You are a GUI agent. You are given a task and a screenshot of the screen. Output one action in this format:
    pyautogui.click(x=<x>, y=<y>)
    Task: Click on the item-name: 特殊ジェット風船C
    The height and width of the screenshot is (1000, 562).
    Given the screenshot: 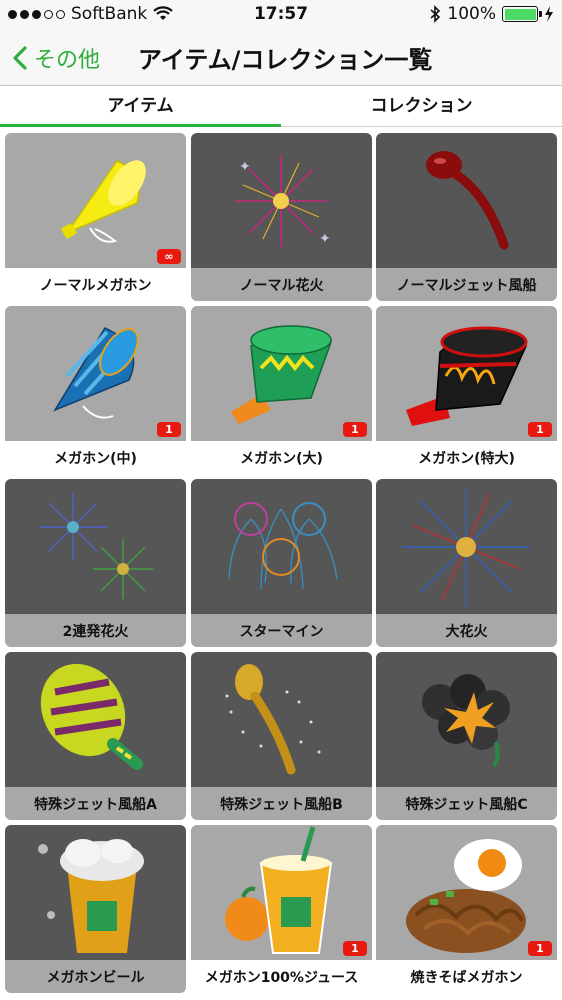 What is the action you would take?
    pyautogui.click(x=466, y=803)
    